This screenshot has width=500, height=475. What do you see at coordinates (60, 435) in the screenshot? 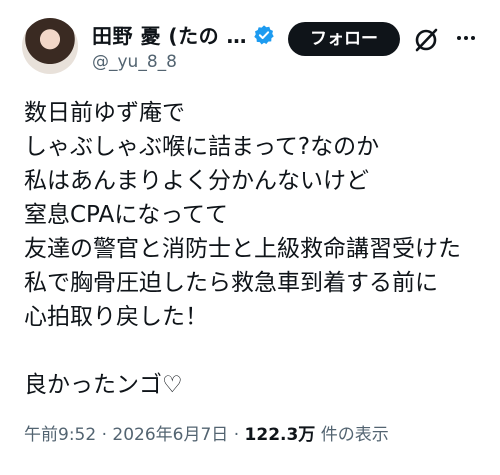
I see `post-time: 午前9:52` at bounding box center [60, 435].